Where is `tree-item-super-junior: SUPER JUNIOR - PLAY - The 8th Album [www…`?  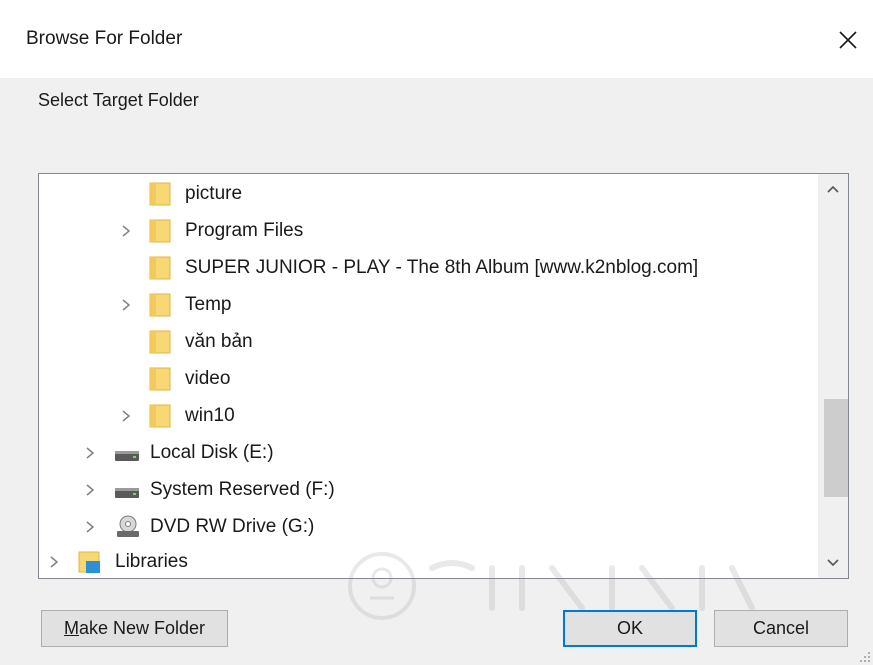
tree-item-super-junior: SUPER JUNIOR - PLAY - The 8th Album [www… is located at coordinates (429, 267).